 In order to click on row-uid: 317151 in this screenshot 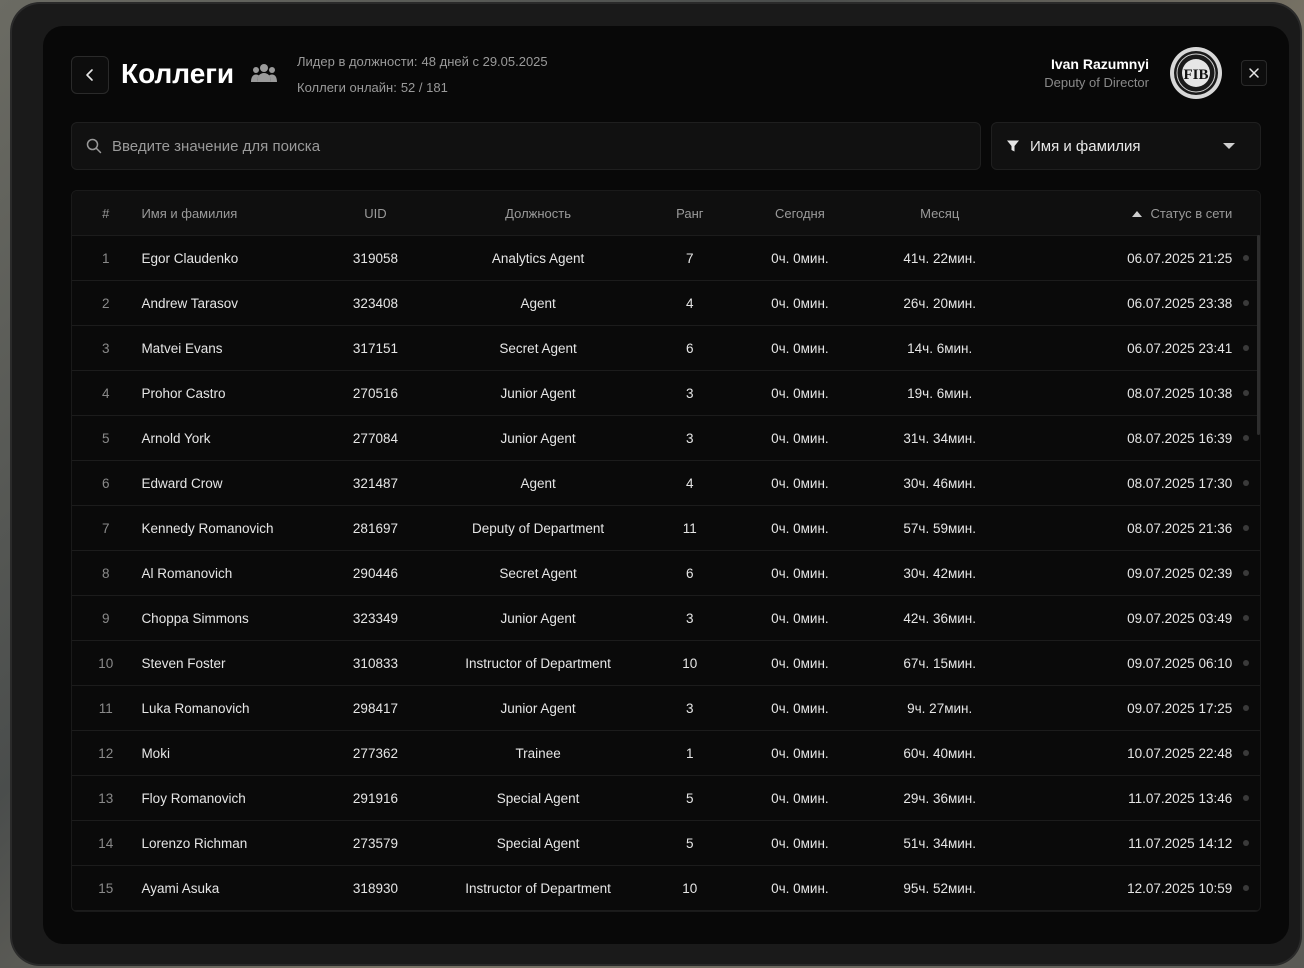, I will do `click(375, 348)`.